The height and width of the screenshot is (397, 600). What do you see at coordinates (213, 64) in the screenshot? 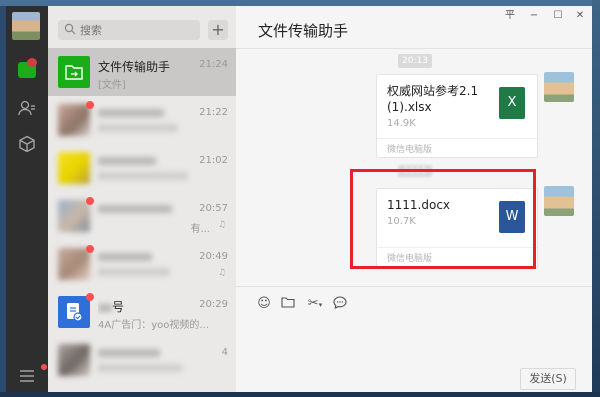
I see `conversation-time: 21:24` at bounding box center [213, 64].